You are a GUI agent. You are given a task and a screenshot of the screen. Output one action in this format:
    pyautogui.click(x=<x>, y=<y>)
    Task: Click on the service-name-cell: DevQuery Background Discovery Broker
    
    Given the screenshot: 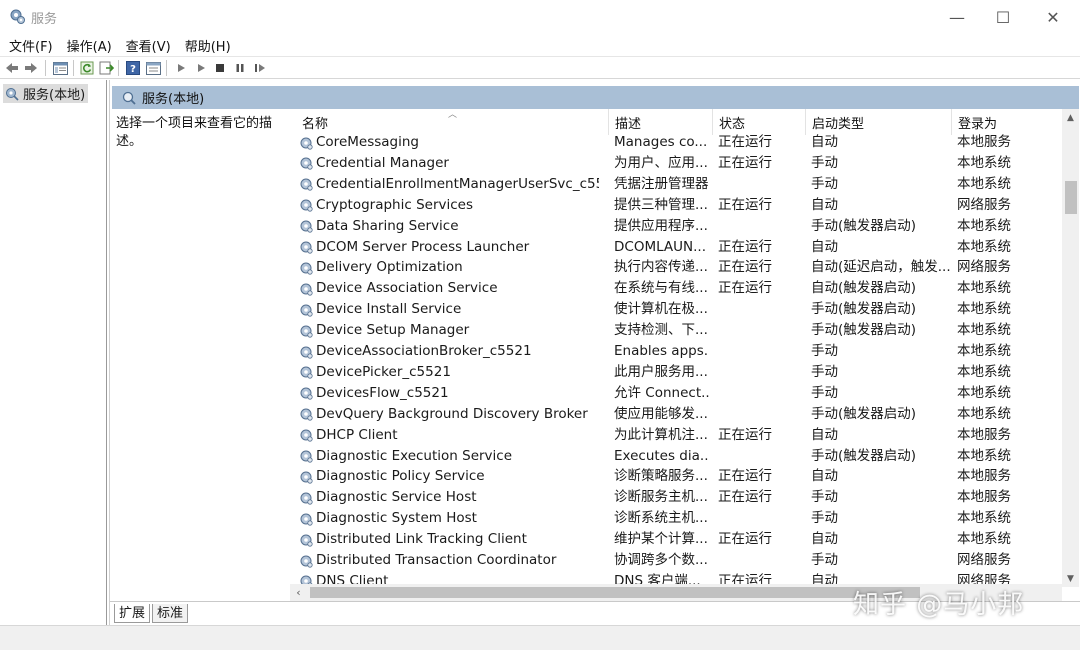 What is the action you would take?
    pyautogui.click(x=449, y=414)
    